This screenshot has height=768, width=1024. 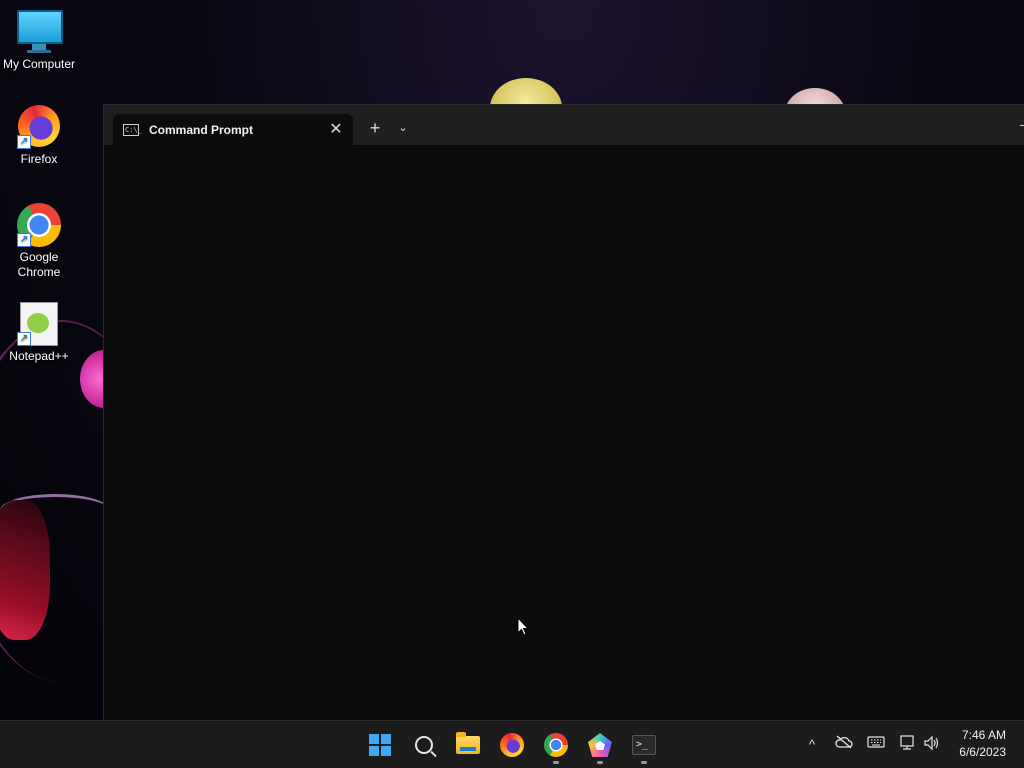 What do you see at coordinates (908, 745) in the screenshot?
I see `network-icon` at bounding box center [908, 745].